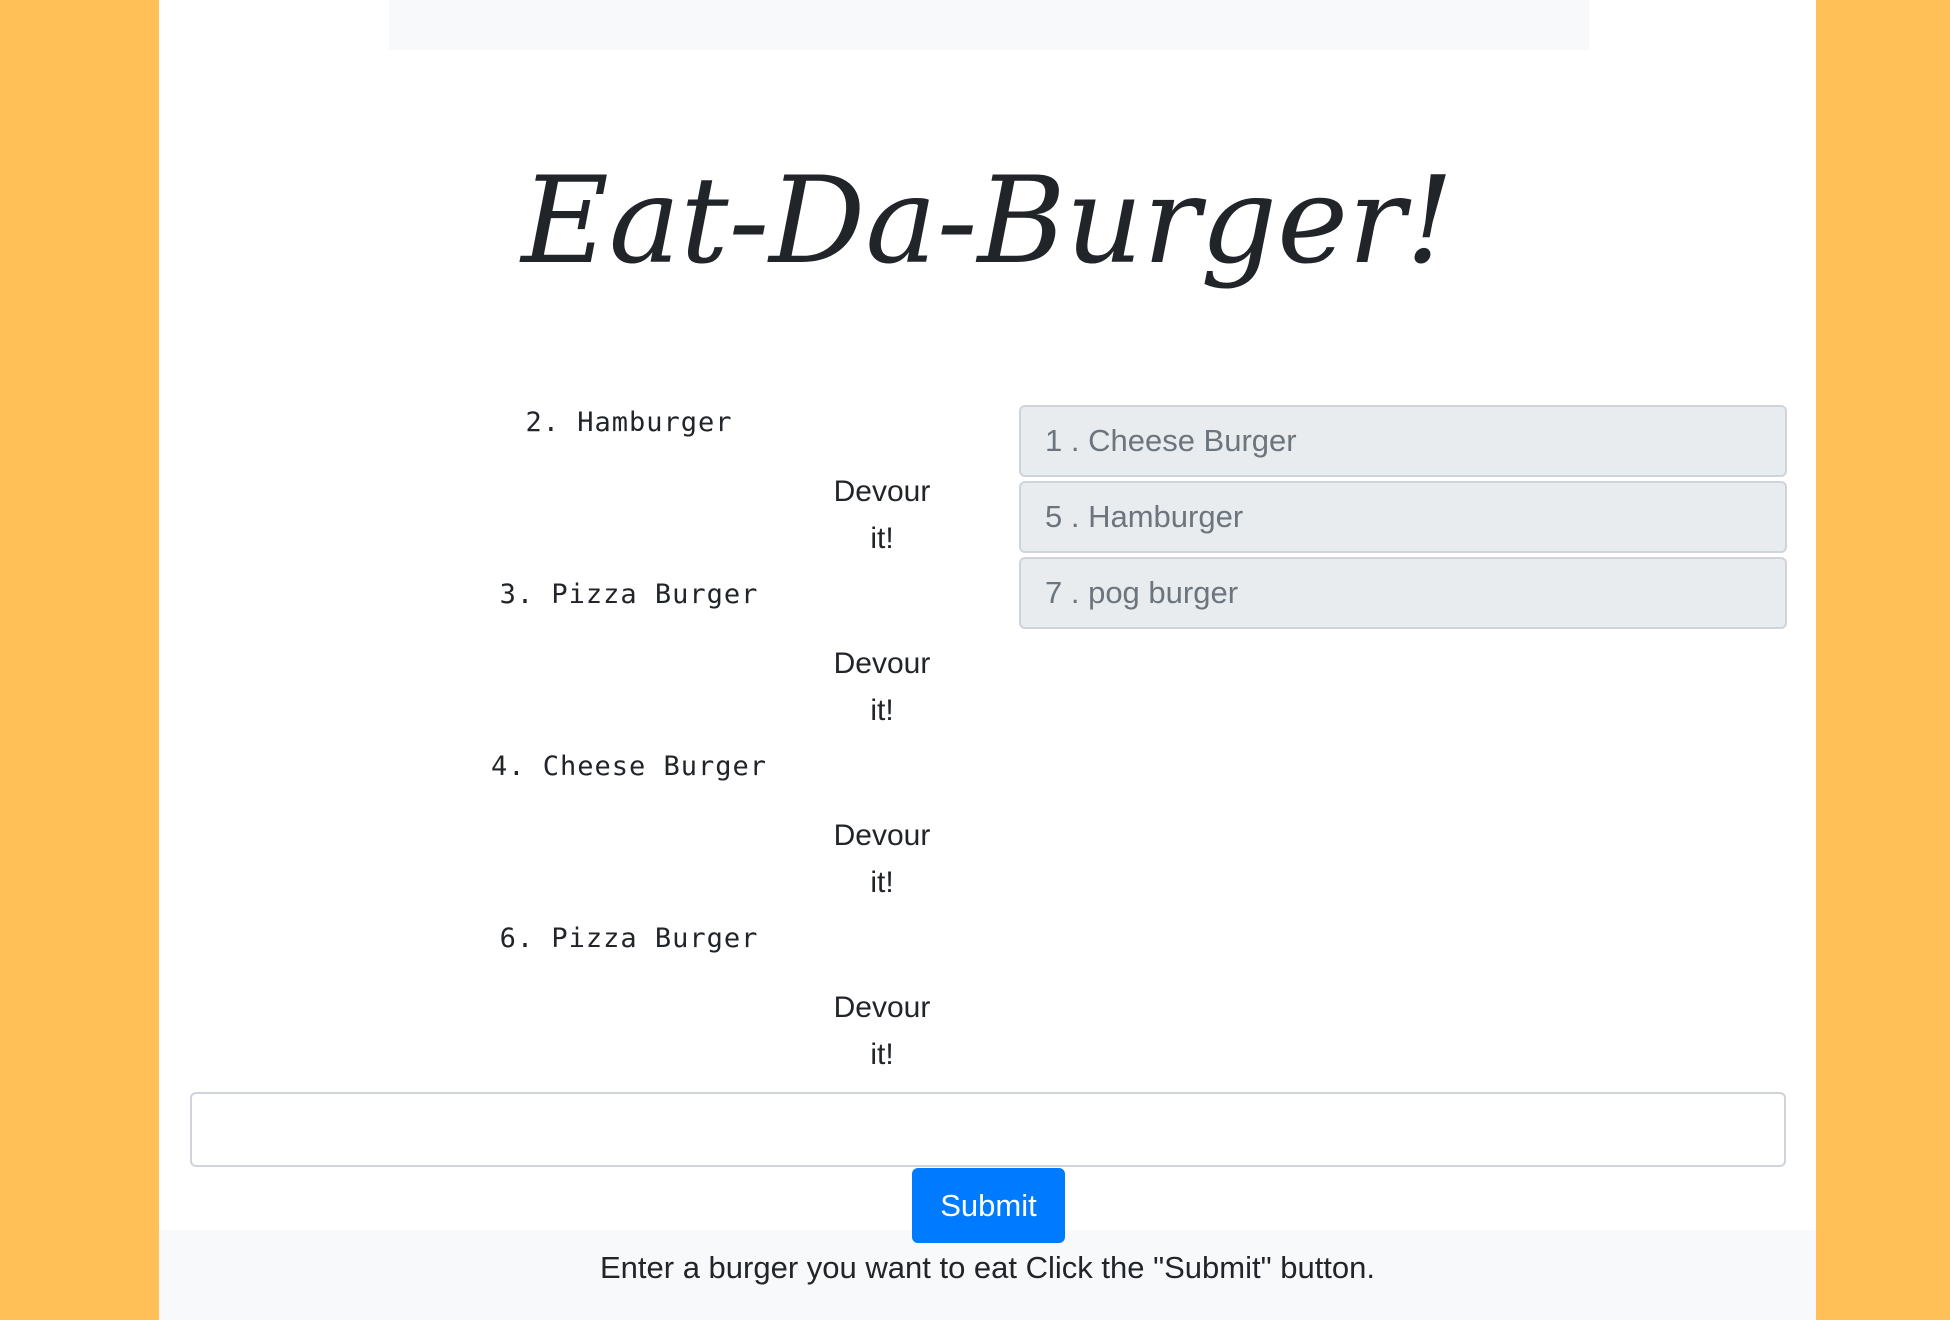 The image size is (1950, 1320). What do you see at coordinates (629, 594) in the screenshot?
I see `burger-name: 3. Pizza Burger` at bounding box center [629, 594].